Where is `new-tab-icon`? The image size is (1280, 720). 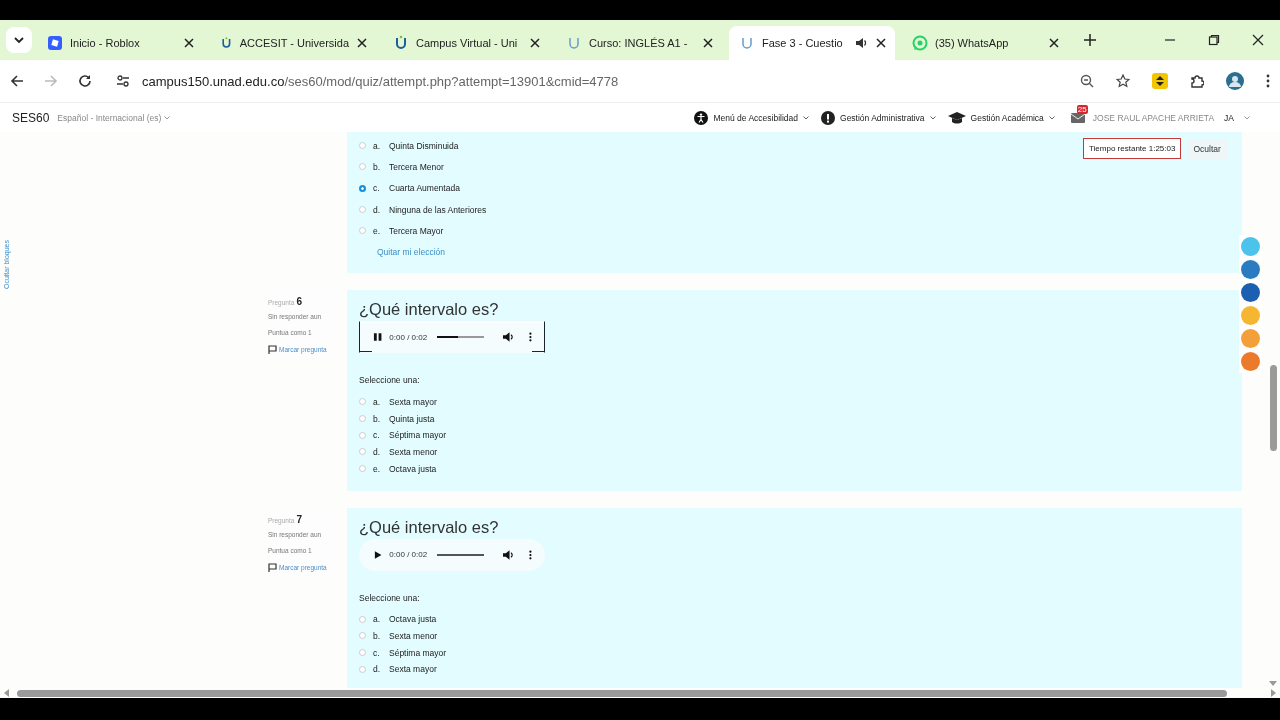 new-tab-icon is located at coordinates (1090, 40).